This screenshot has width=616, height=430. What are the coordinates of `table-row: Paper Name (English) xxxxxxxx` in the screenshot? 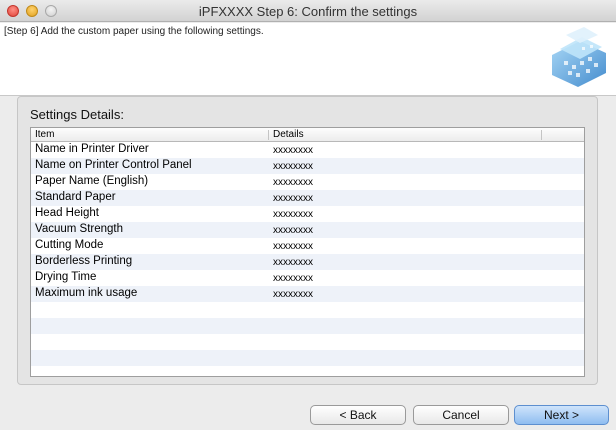 It's located at (307, 182).